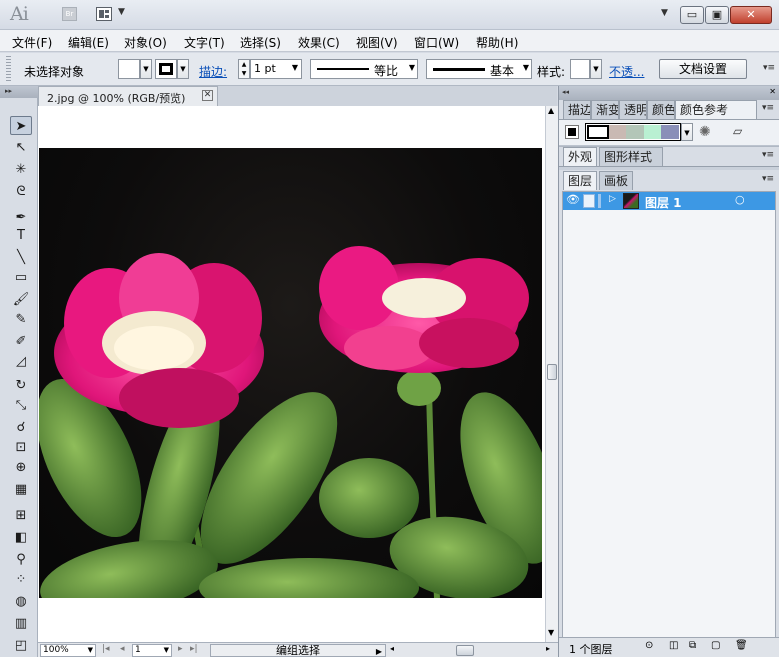  I want to click on control-bar-grip, so click(8, 69).